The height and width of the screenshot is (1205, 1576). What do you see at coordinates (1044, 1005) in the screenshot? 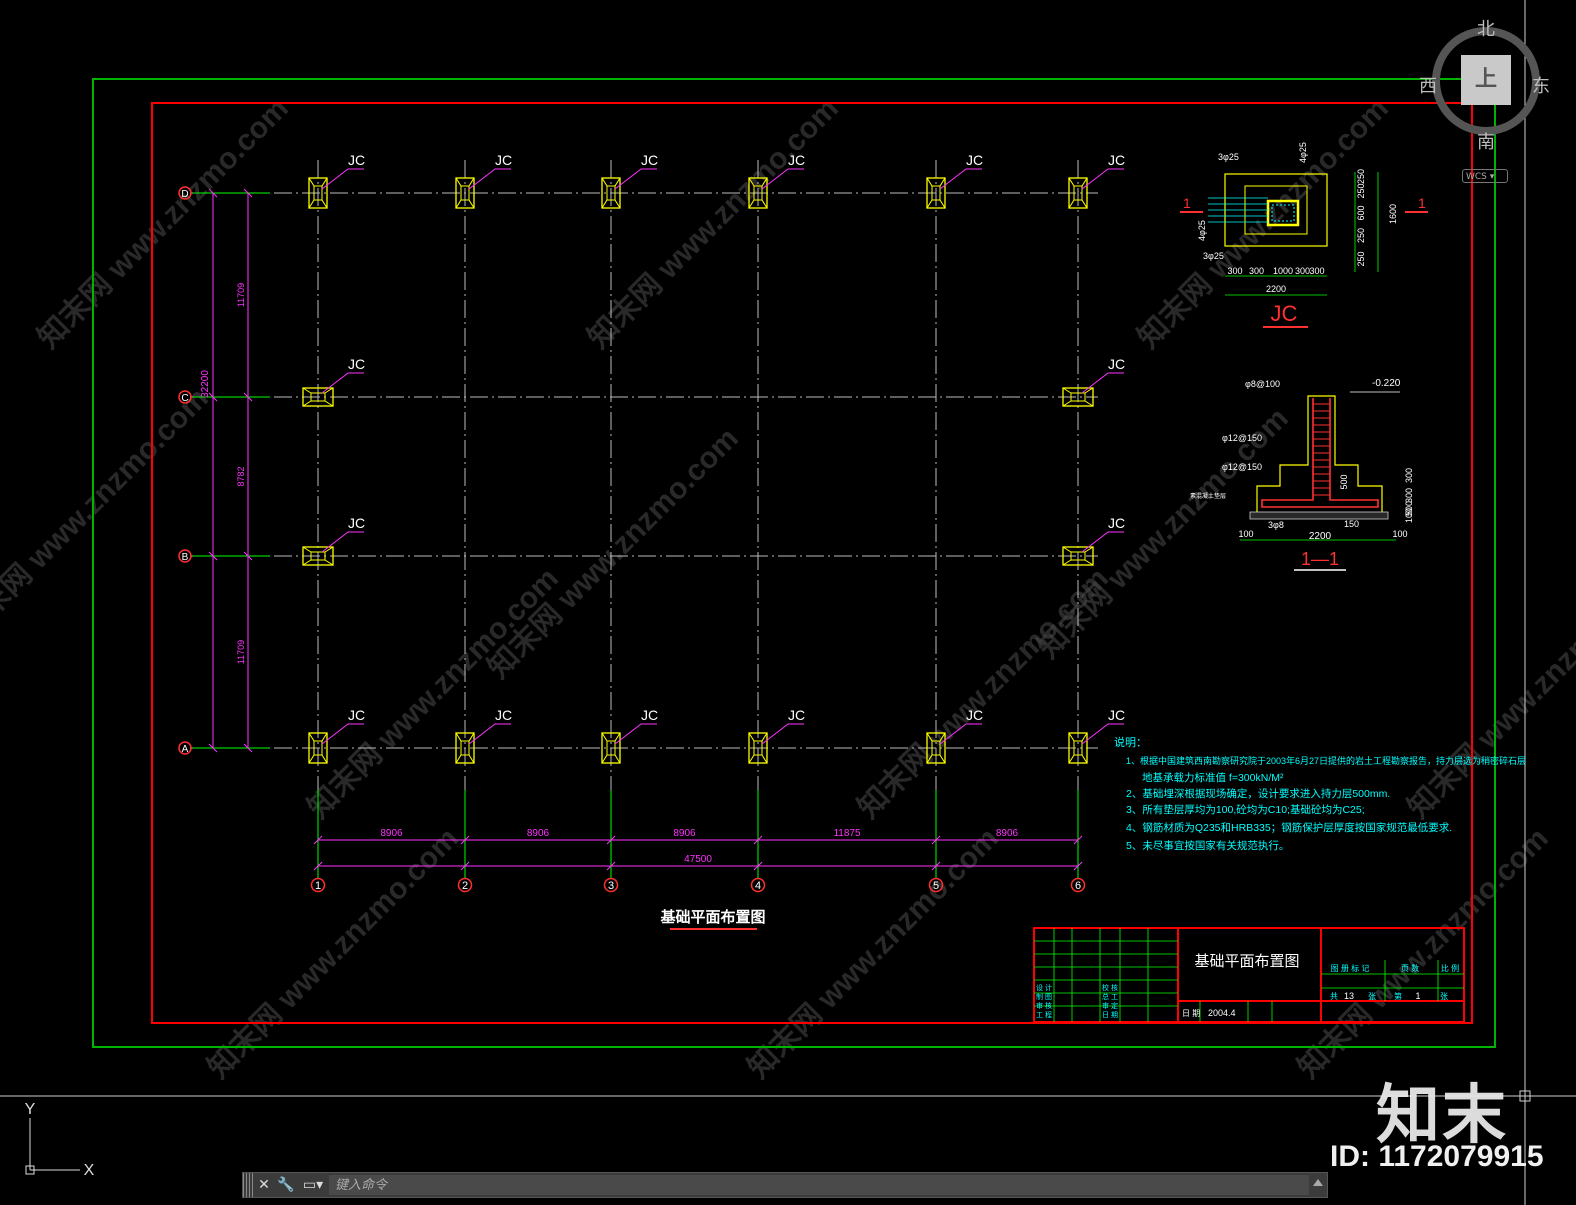
I see `role-label: 审 核` at bounding box center [1044, 1005].